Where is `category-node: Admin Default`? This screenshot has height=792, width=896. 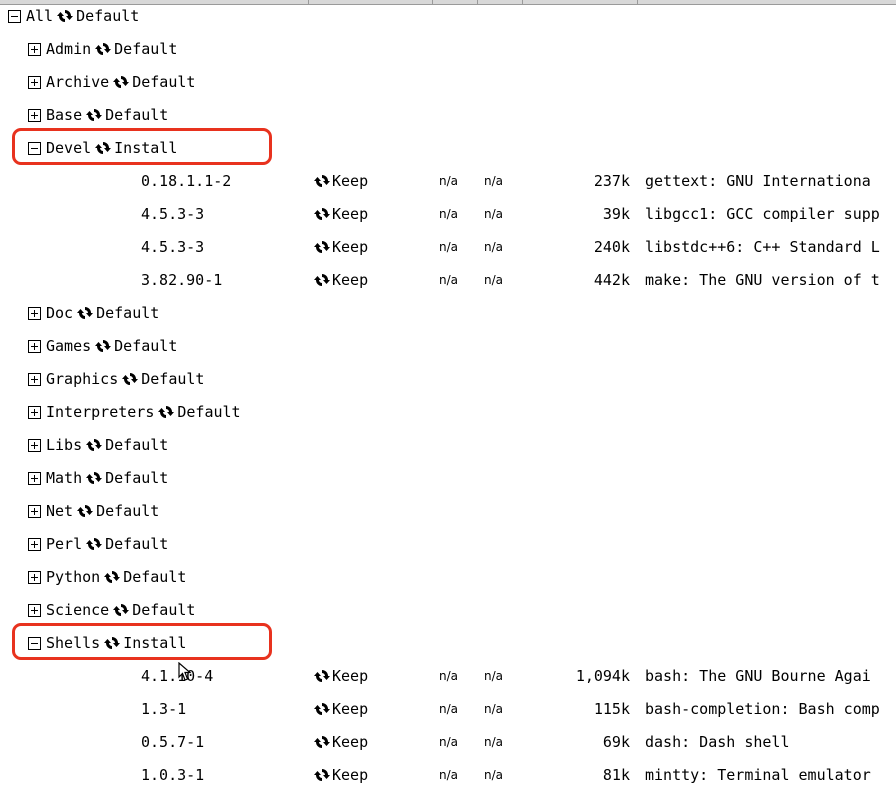 category-node: Admin Default is located at coordinates (102, 49).